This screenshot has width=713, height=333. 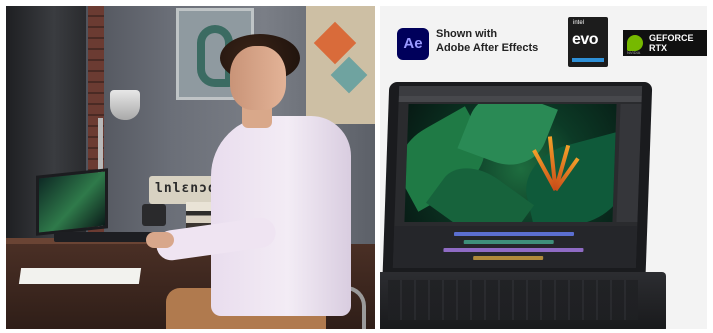 I want to click on geforce-rtx-label: GEFORCE RTX, so click(x=671, y=43).